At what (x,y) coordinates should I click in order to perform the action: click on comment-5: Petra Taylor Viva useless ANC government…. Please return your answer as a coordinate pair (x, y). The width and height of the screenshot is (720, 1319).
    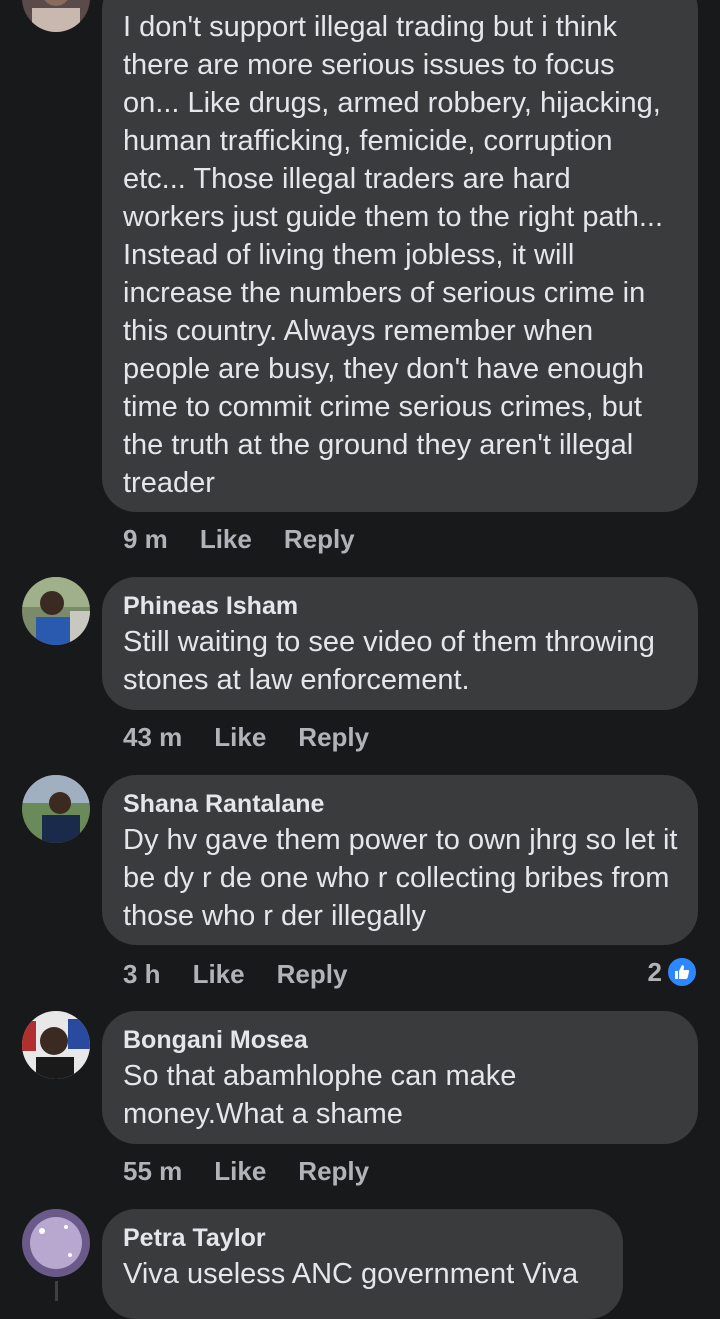
    Looking at the image, I should click on (360, 1264).